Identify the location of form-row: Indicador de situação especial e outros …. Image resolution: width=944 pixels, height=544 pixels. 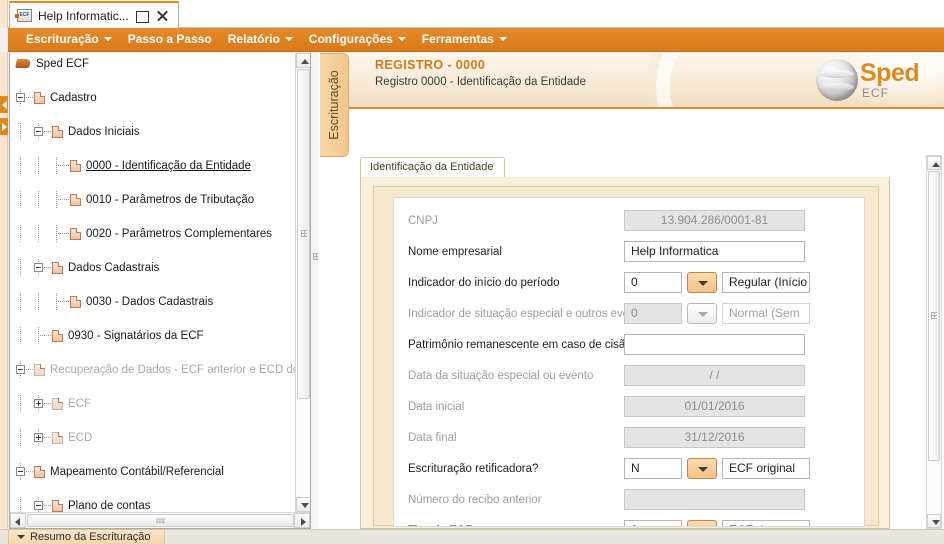
(629, 313).